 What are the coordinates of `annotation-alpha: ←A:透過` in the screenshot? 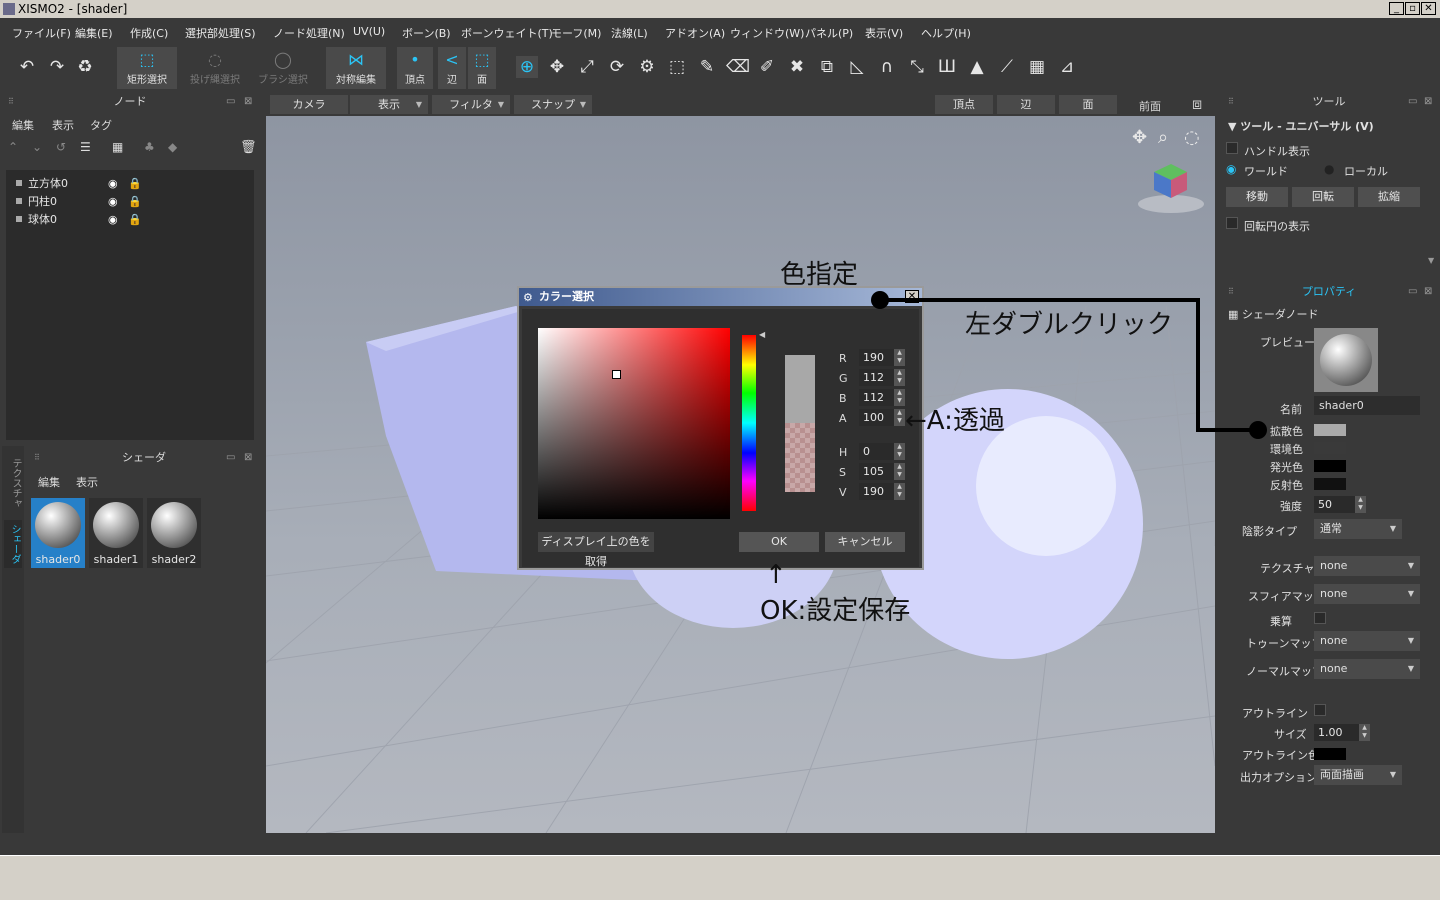 It's located at (955, 421).